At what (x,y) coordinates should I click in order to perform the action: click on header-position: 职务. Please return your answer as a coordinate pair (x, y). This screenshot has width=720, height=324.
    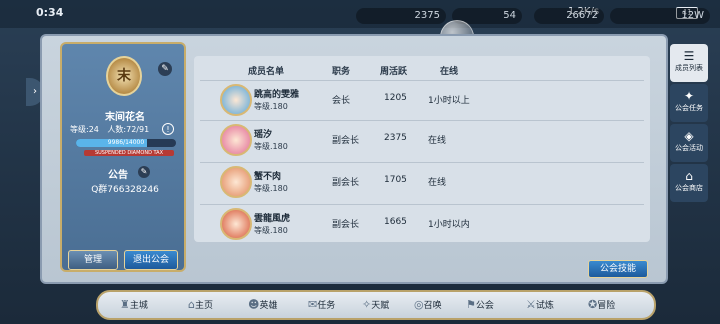
    Looking at the image, I should click on (341, 72).